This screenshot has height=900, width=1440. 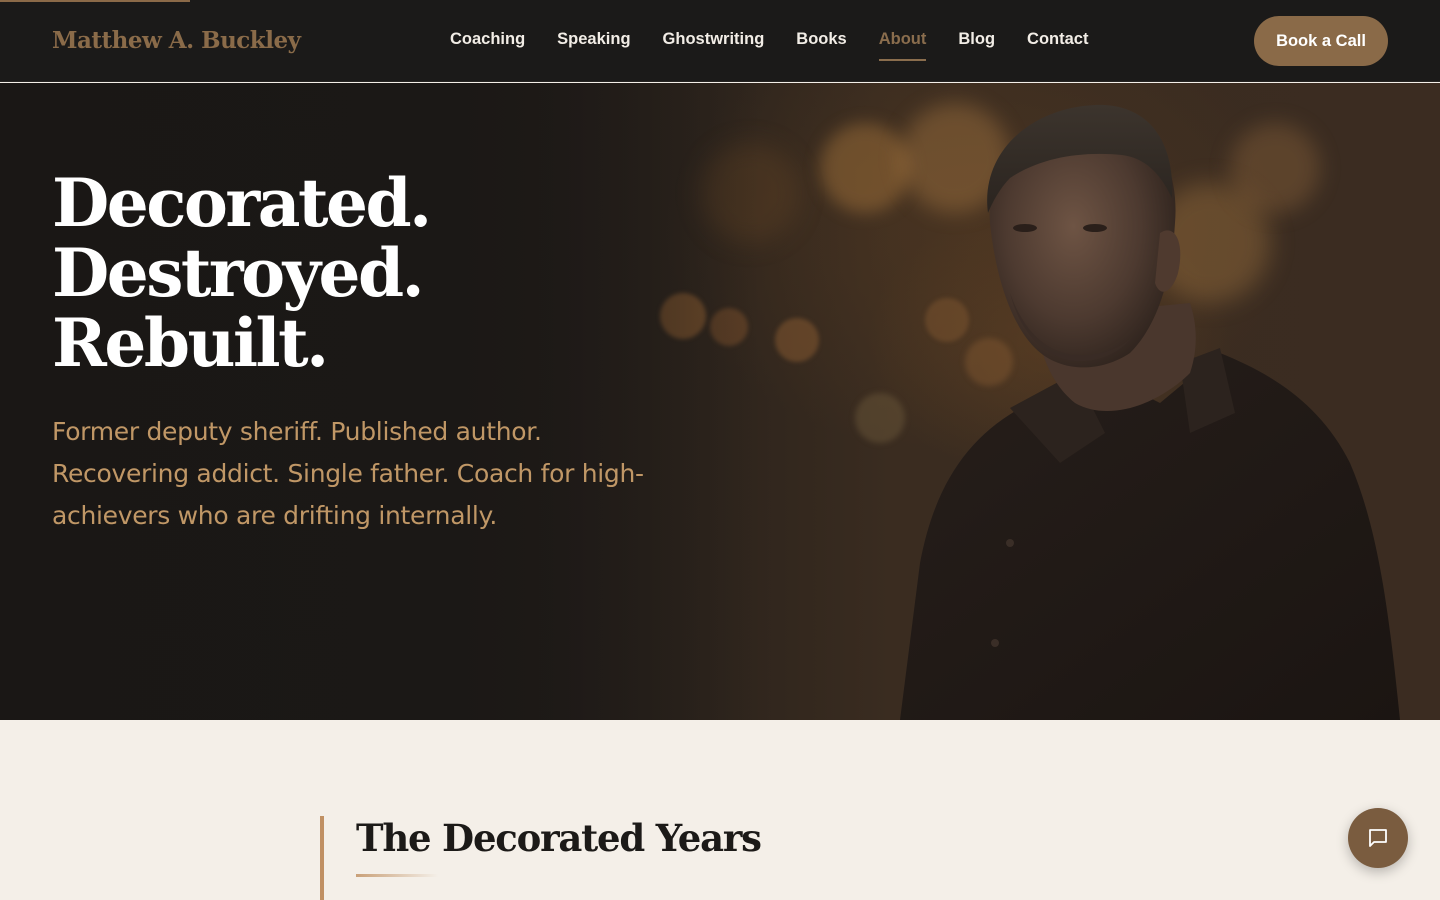 I want to click on chat-bubble-icon, so click(x=1378, y=838).